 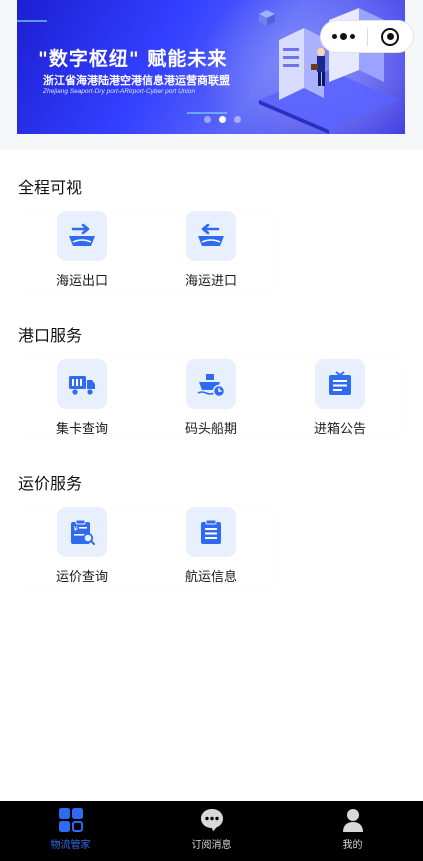 I want to click on user-icon, so click(x=352, y=820).